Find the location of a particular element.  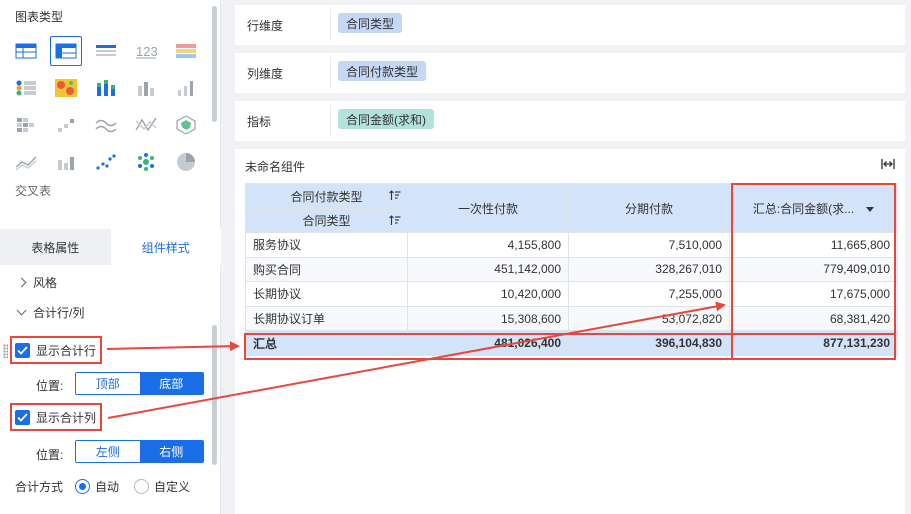

row-header: 服务协议 is located at coordinates (326, 245).